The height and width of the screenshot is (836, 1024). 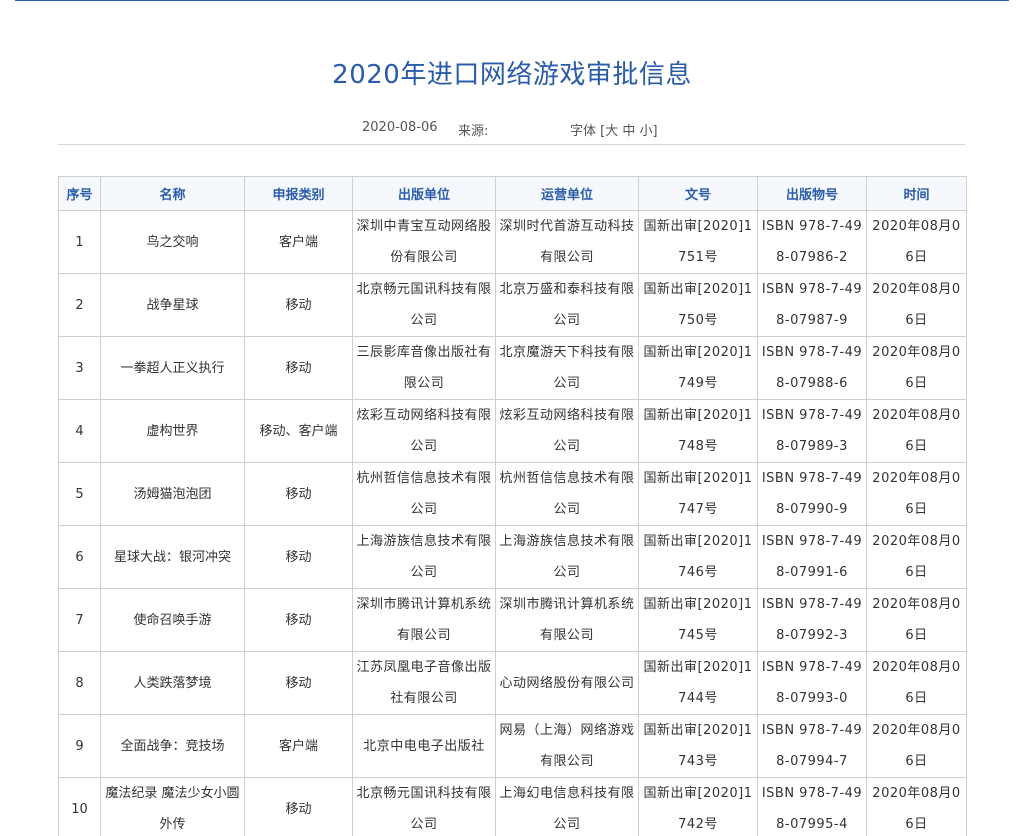 What do you see at coordinates (298, 431) in the screenshot?
I see `cell-category: 移动、客户端` at bounding box center [298, 431].